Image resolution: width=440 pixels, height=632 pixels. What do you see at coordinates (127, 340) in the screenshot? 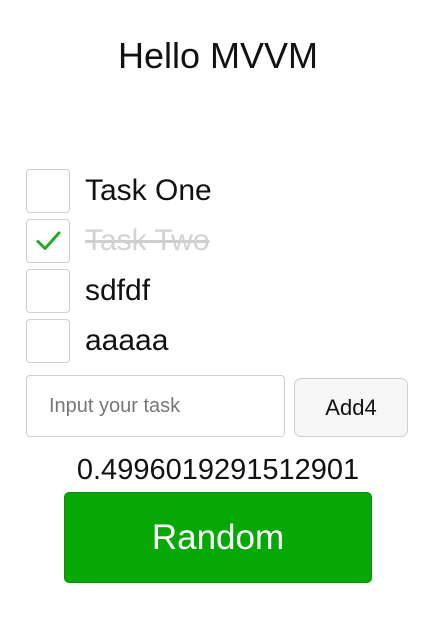
I see `todo-label: aaaaa` at bounding box center [127, 340].